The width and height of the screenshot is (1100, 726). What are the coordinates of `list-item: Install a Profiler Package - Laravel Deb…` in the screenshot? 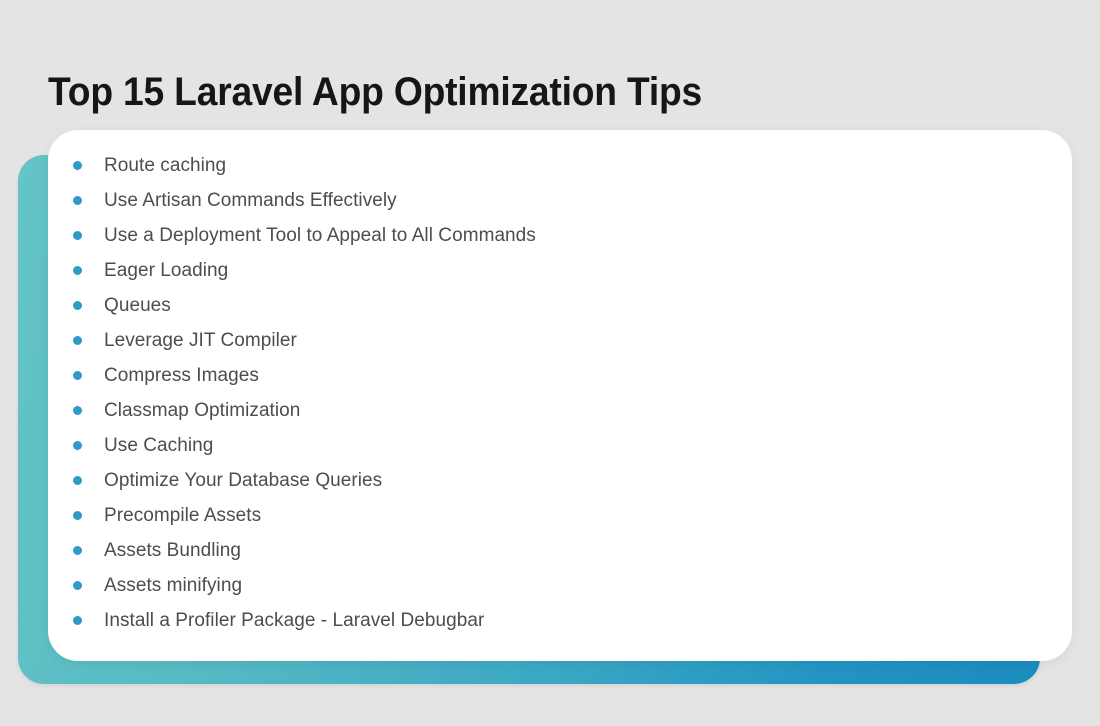 It's located at (558, 620).